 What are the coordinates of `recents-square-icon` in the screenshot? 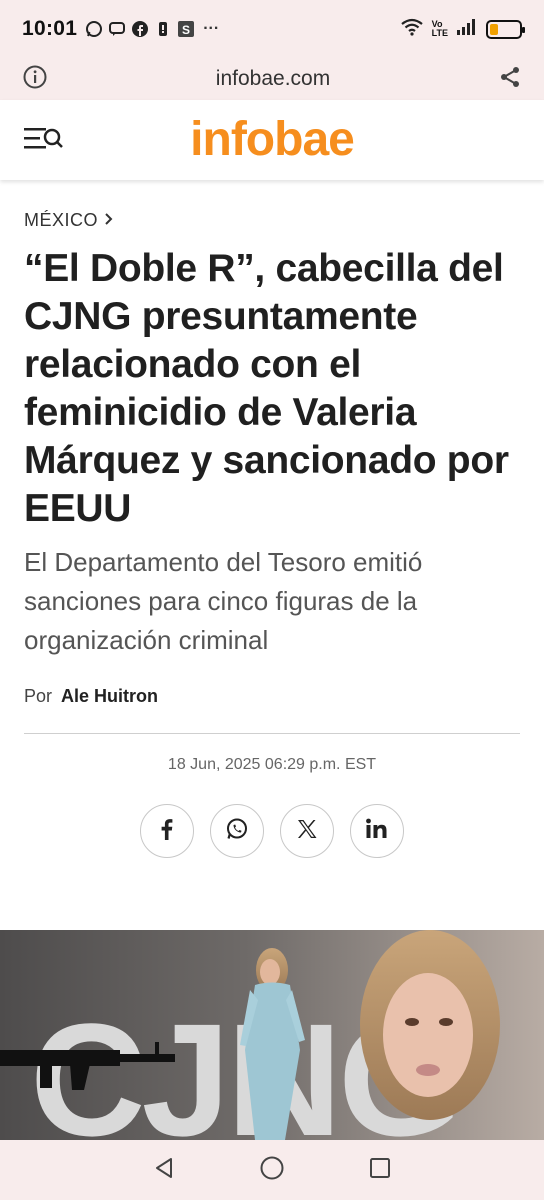 It's located at (380, 1170).